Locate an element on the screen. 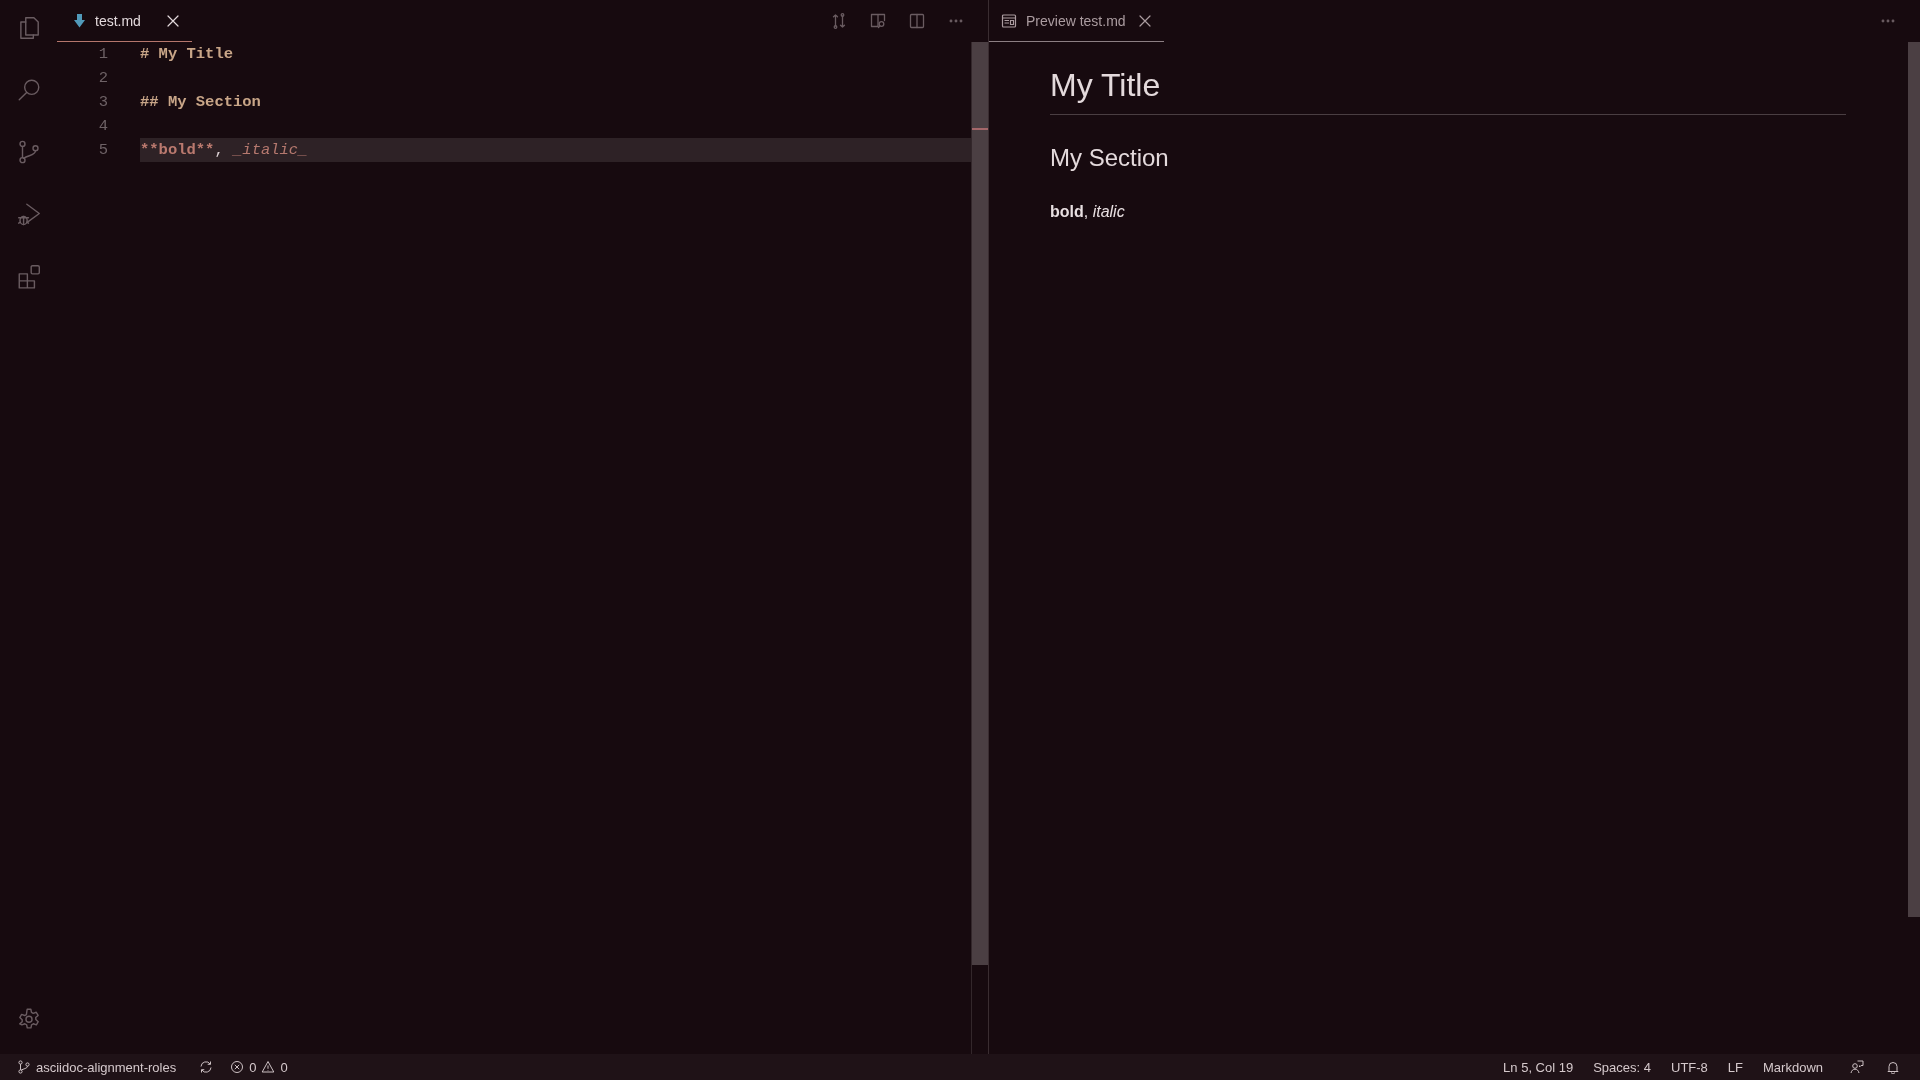  line-number: 5 is located at coordinates (102, 150).